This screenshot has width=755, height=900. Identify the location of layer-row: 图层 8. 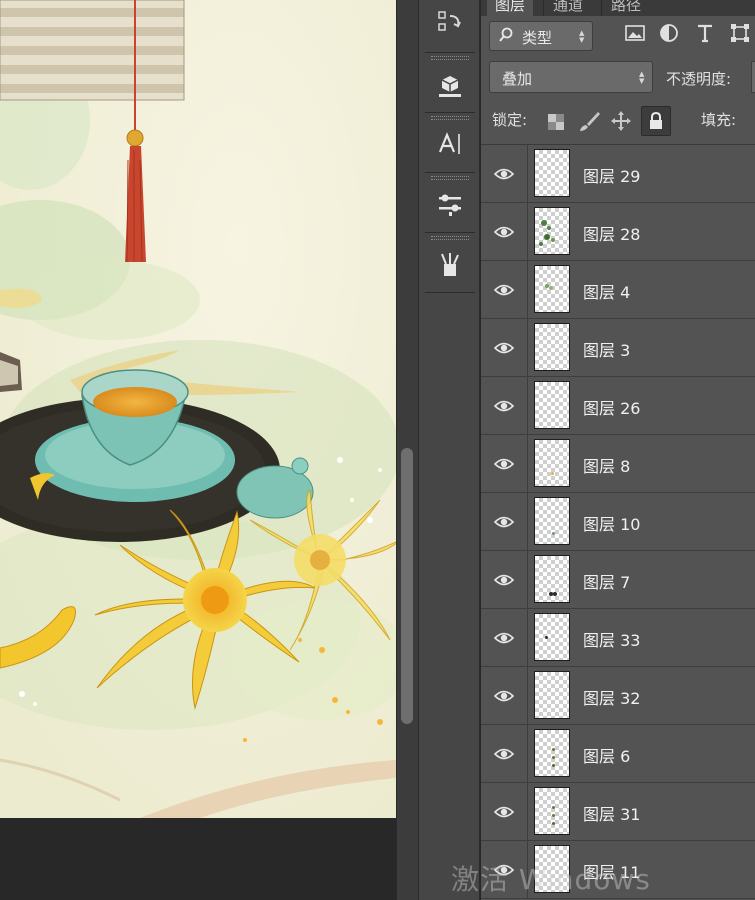
(618, 464).